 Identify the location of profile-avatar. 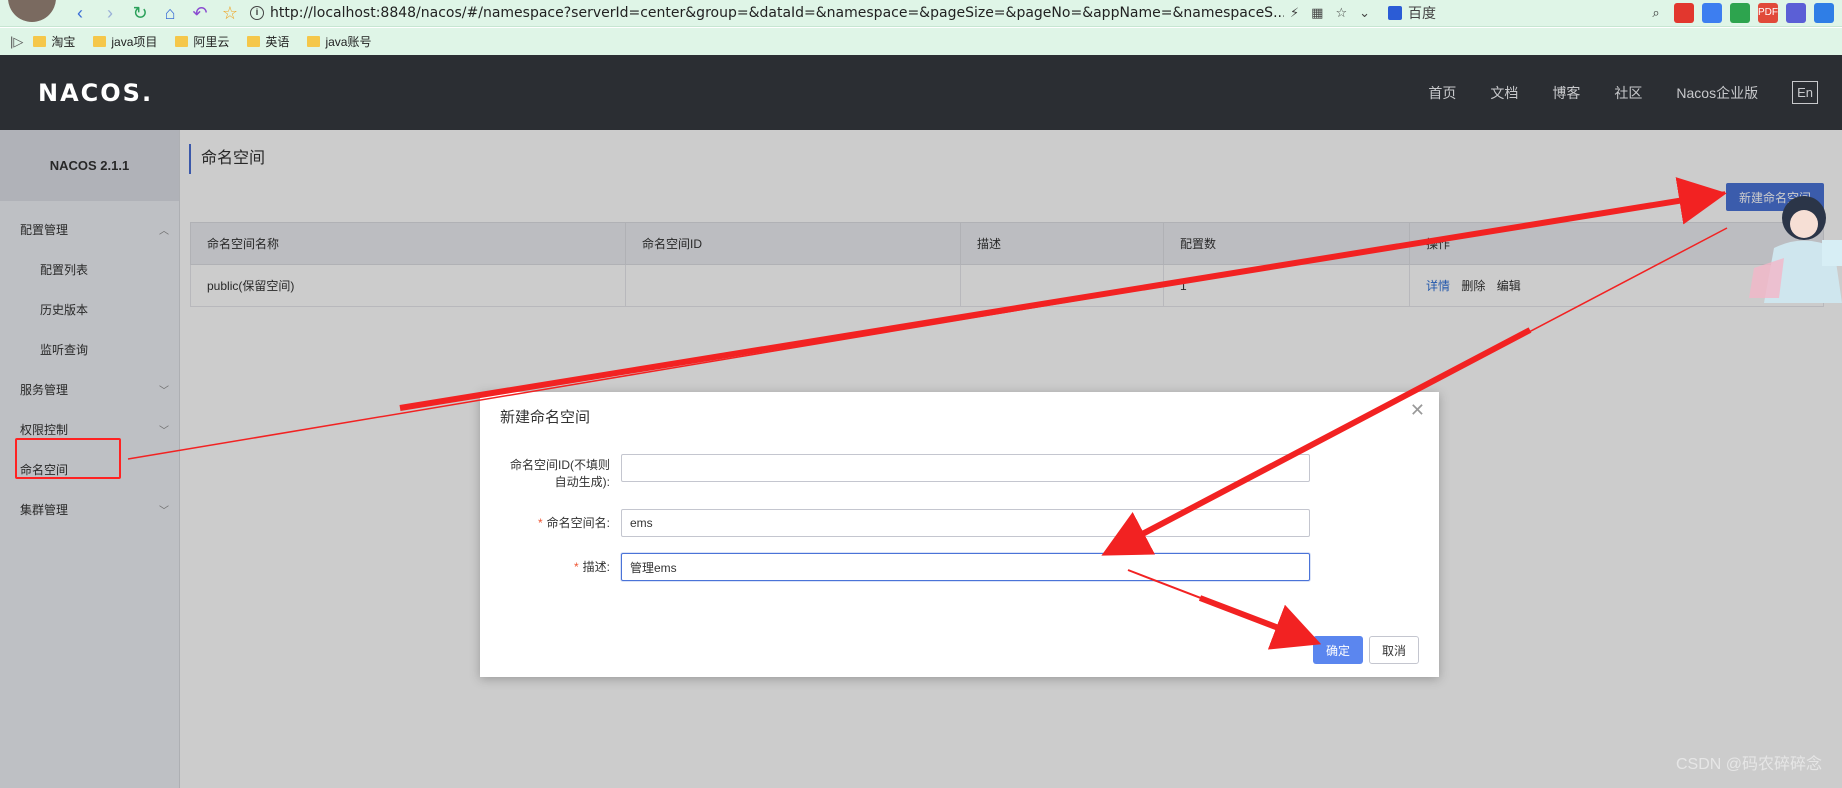
(32, 11).